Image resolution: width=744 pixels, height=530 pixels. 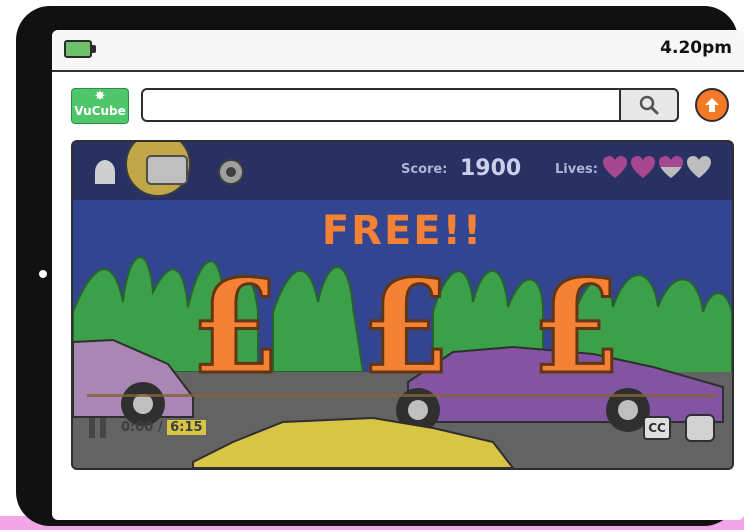 I want to click on search-button, so click(x=649, y=105).